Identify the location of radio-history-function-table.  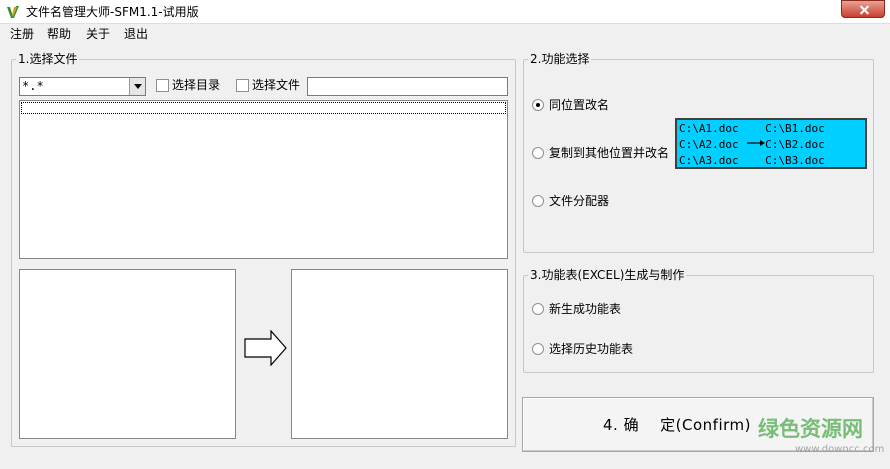
(538, 349).